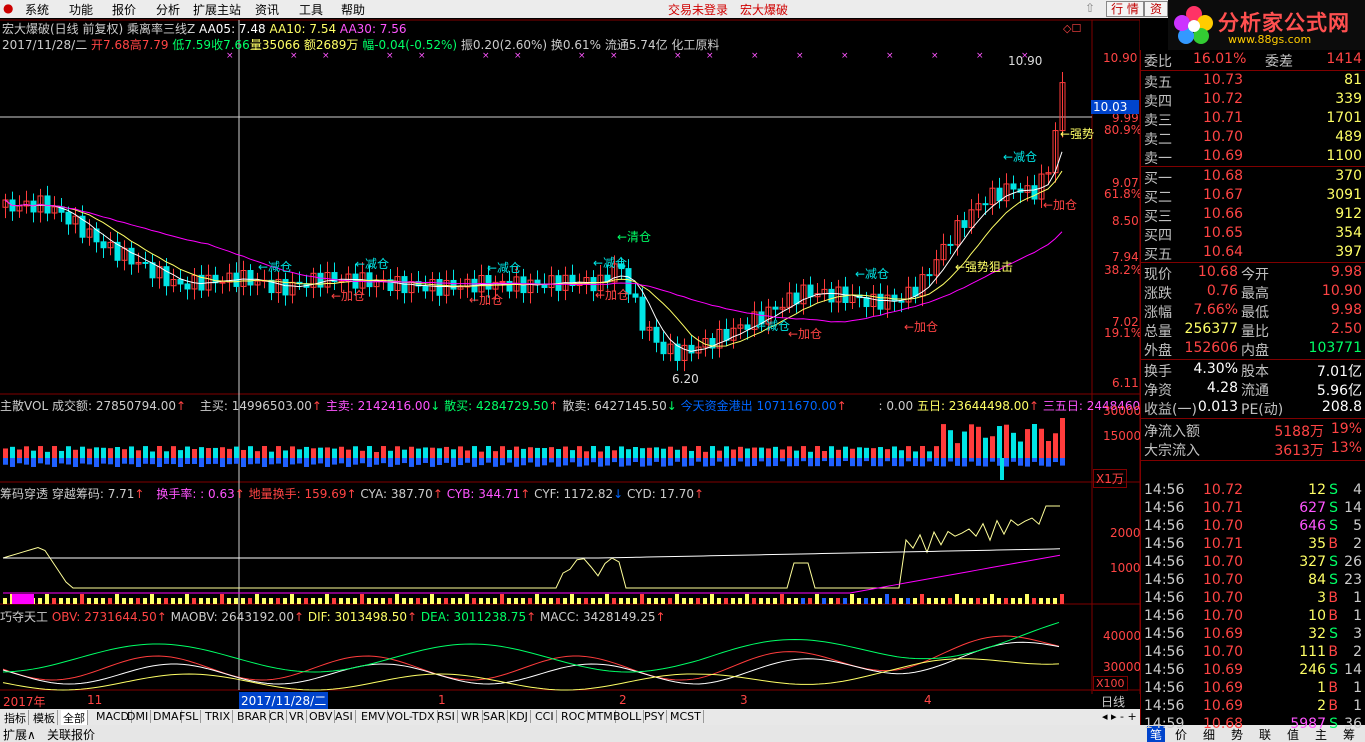 The height and width of the screenshot is (742, 1365). I want to click on quote-button: 行 情, so click(1125, 9).